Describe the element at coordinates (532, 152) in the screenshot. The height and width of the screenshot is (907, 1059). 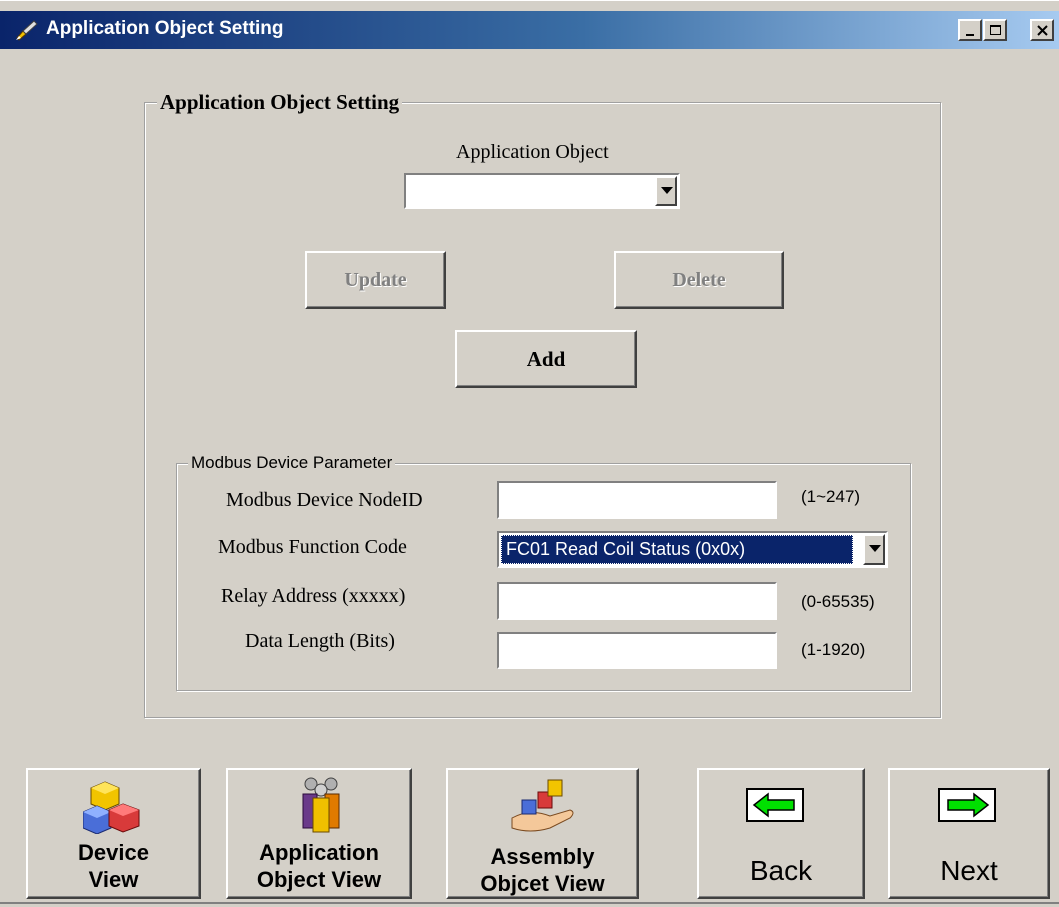
I see `application-object-label: Application Object` at that location.